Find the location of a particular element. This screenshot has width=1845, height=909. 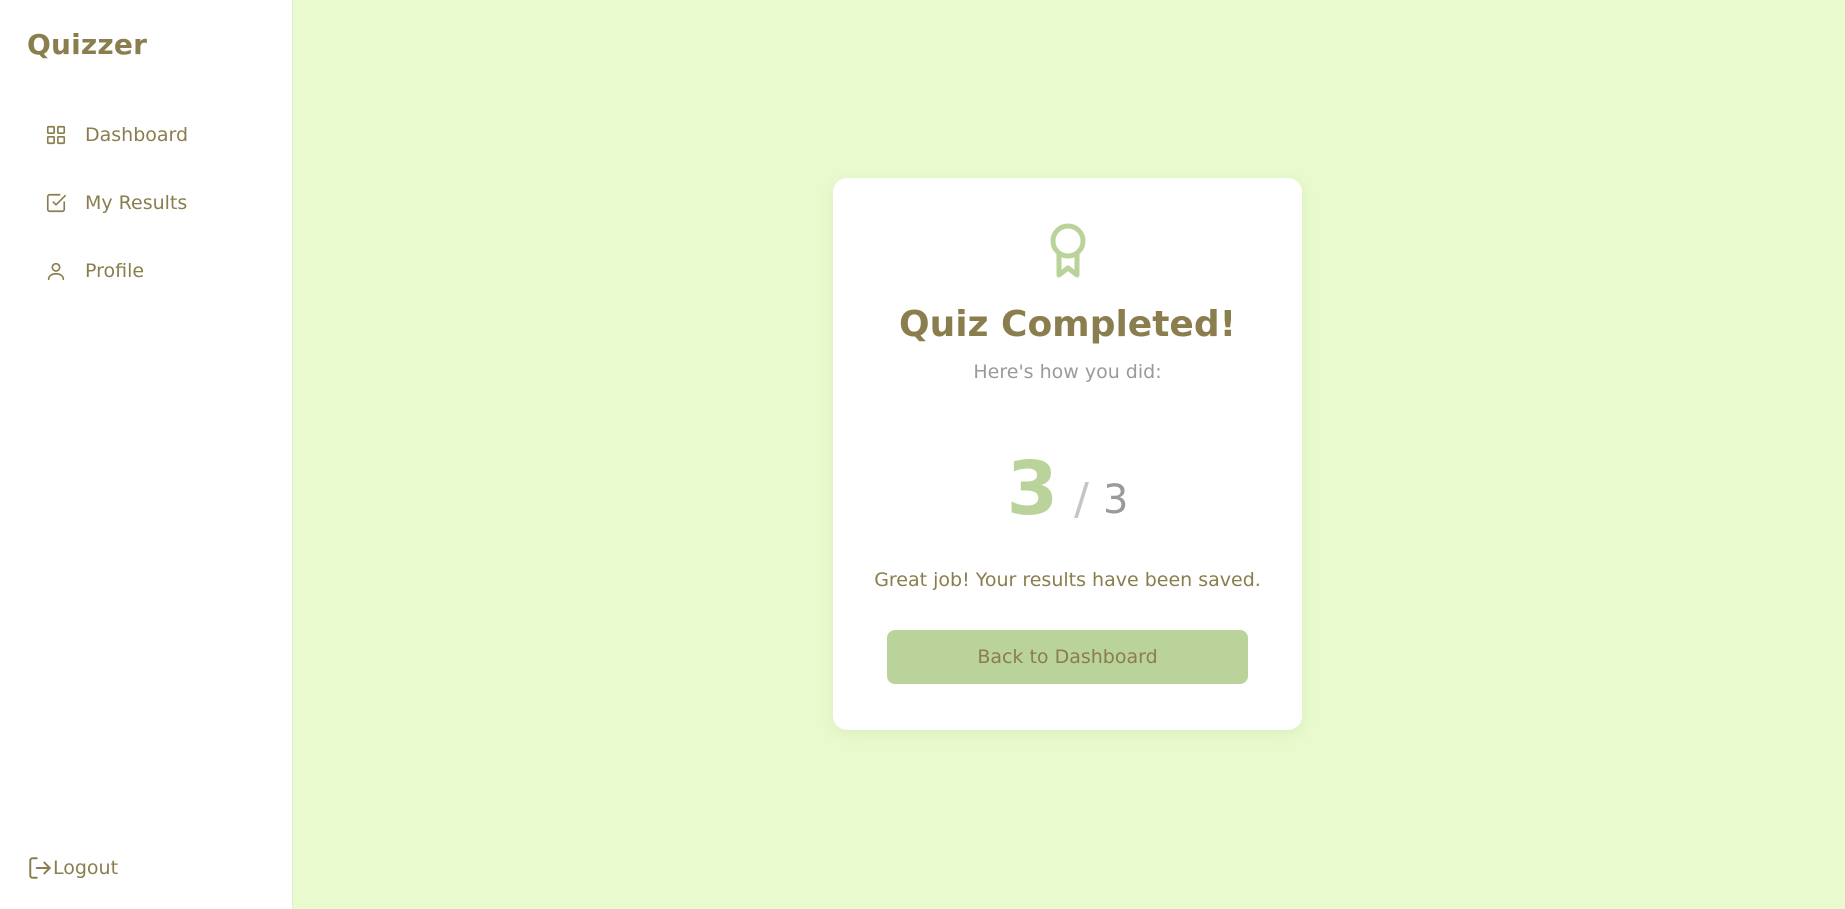

checkbox-icon is located at coordinates (56, 203).